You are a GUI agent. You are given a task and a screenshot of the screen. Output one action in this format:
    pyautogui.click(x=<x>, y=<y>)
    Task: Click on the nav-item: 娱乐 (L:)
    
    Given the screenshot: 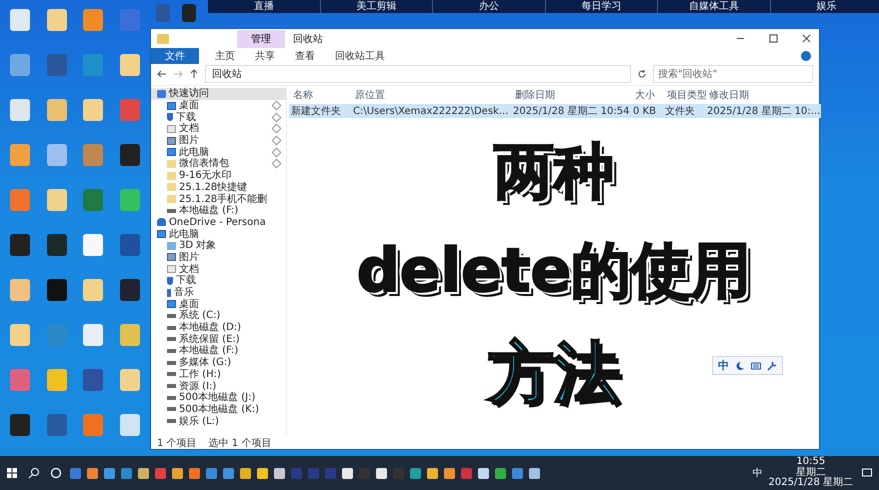 What is the action you would take?
    pyautogui.click(x=218, y=421)
    